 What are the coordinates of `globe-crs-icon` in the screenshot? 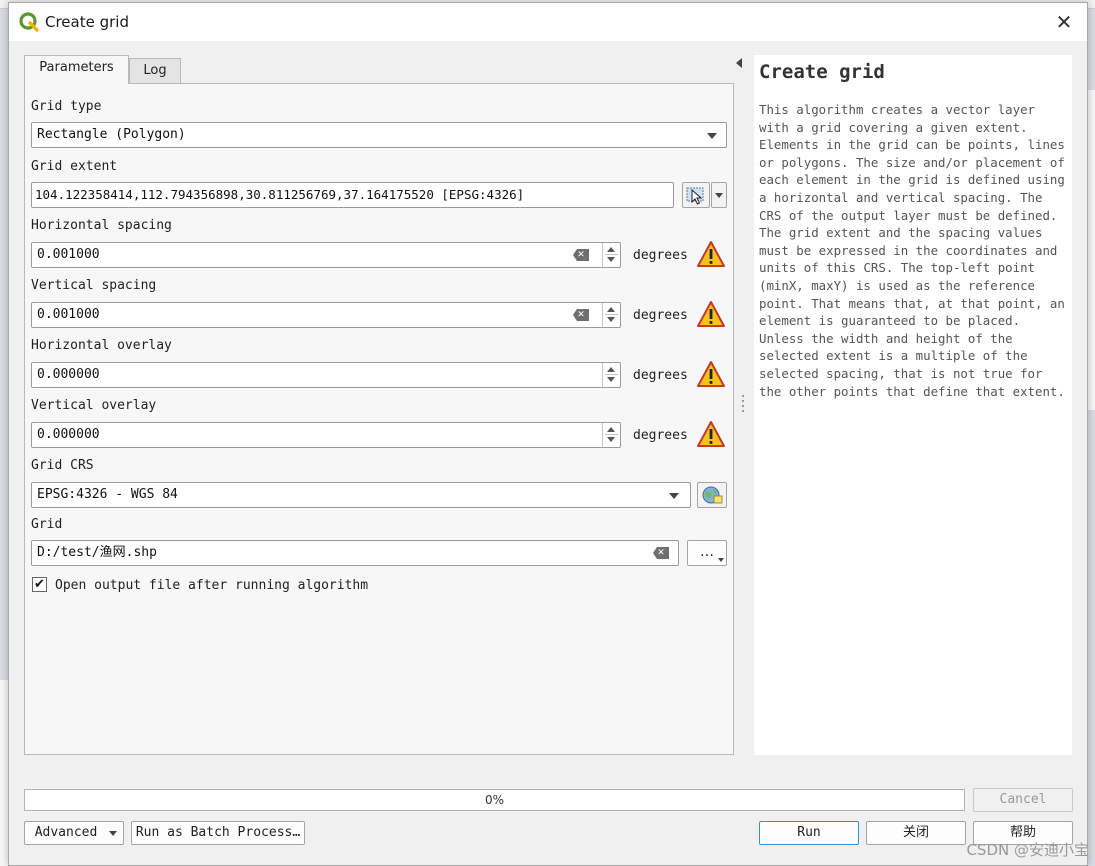 It's located at (712, 495).